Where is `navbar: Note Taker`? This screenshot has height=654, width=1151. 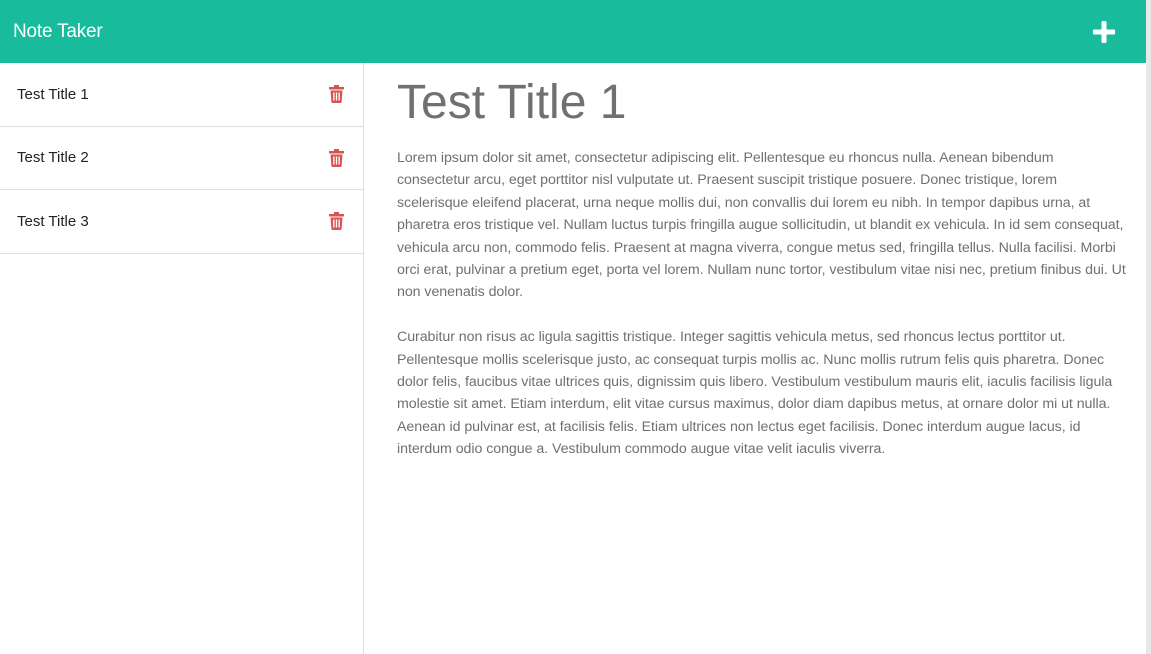
navbar: Note Taker is located at coordinates (573, 31).